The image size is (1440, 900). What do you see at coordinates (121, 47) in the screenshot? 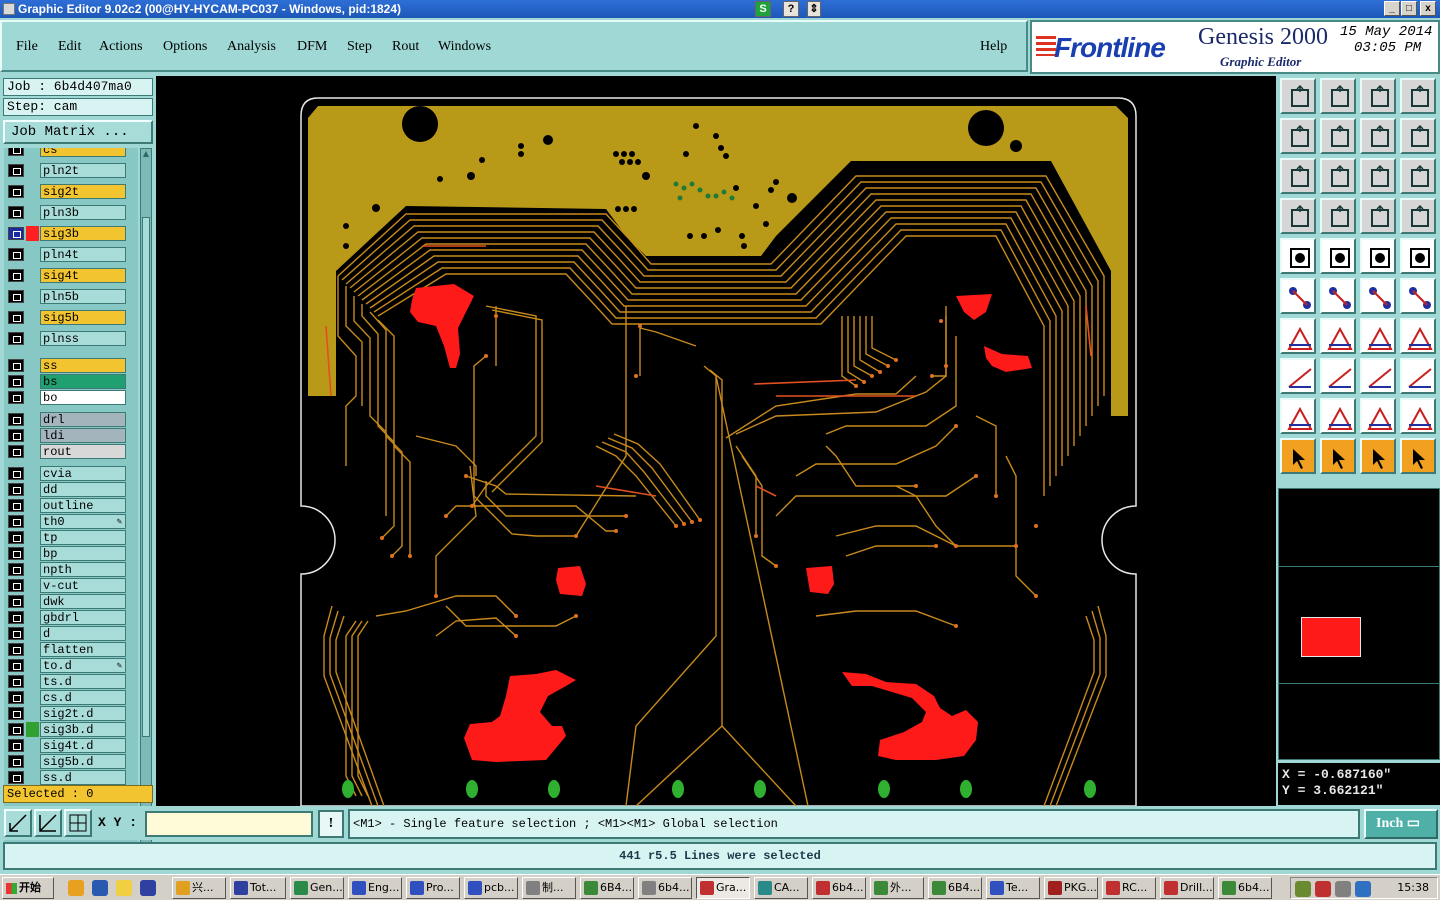
I see `menu-actions: Actions` at bounding box center [121, 47].